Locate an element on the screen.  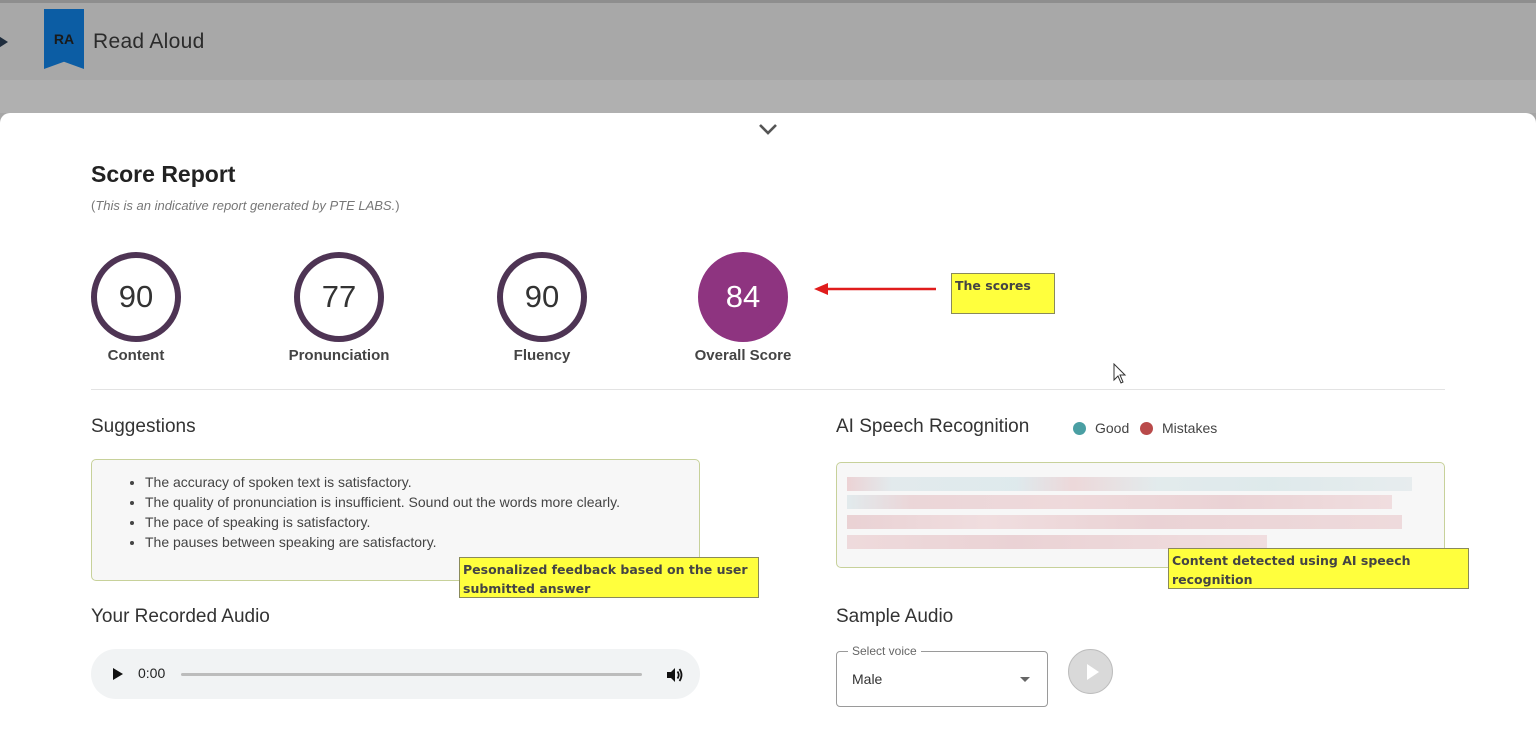
voice-select-value: Male is located at coordinates (867, 679).